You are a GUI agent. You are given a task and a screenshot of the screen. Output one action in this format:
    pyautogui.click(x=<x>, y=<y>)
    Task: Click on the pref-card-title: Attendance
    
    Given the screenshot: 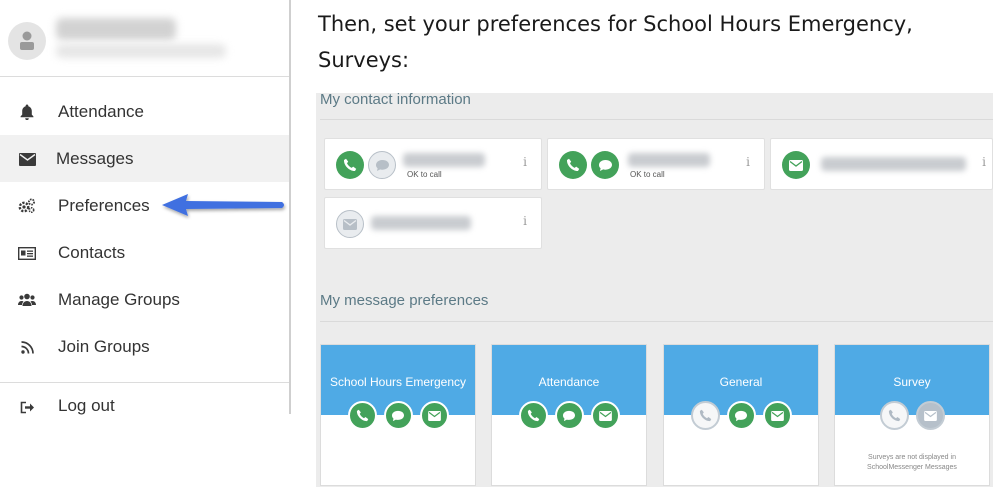 What is the action you would take?
    pyautogui.click(x=569, y=382)
    